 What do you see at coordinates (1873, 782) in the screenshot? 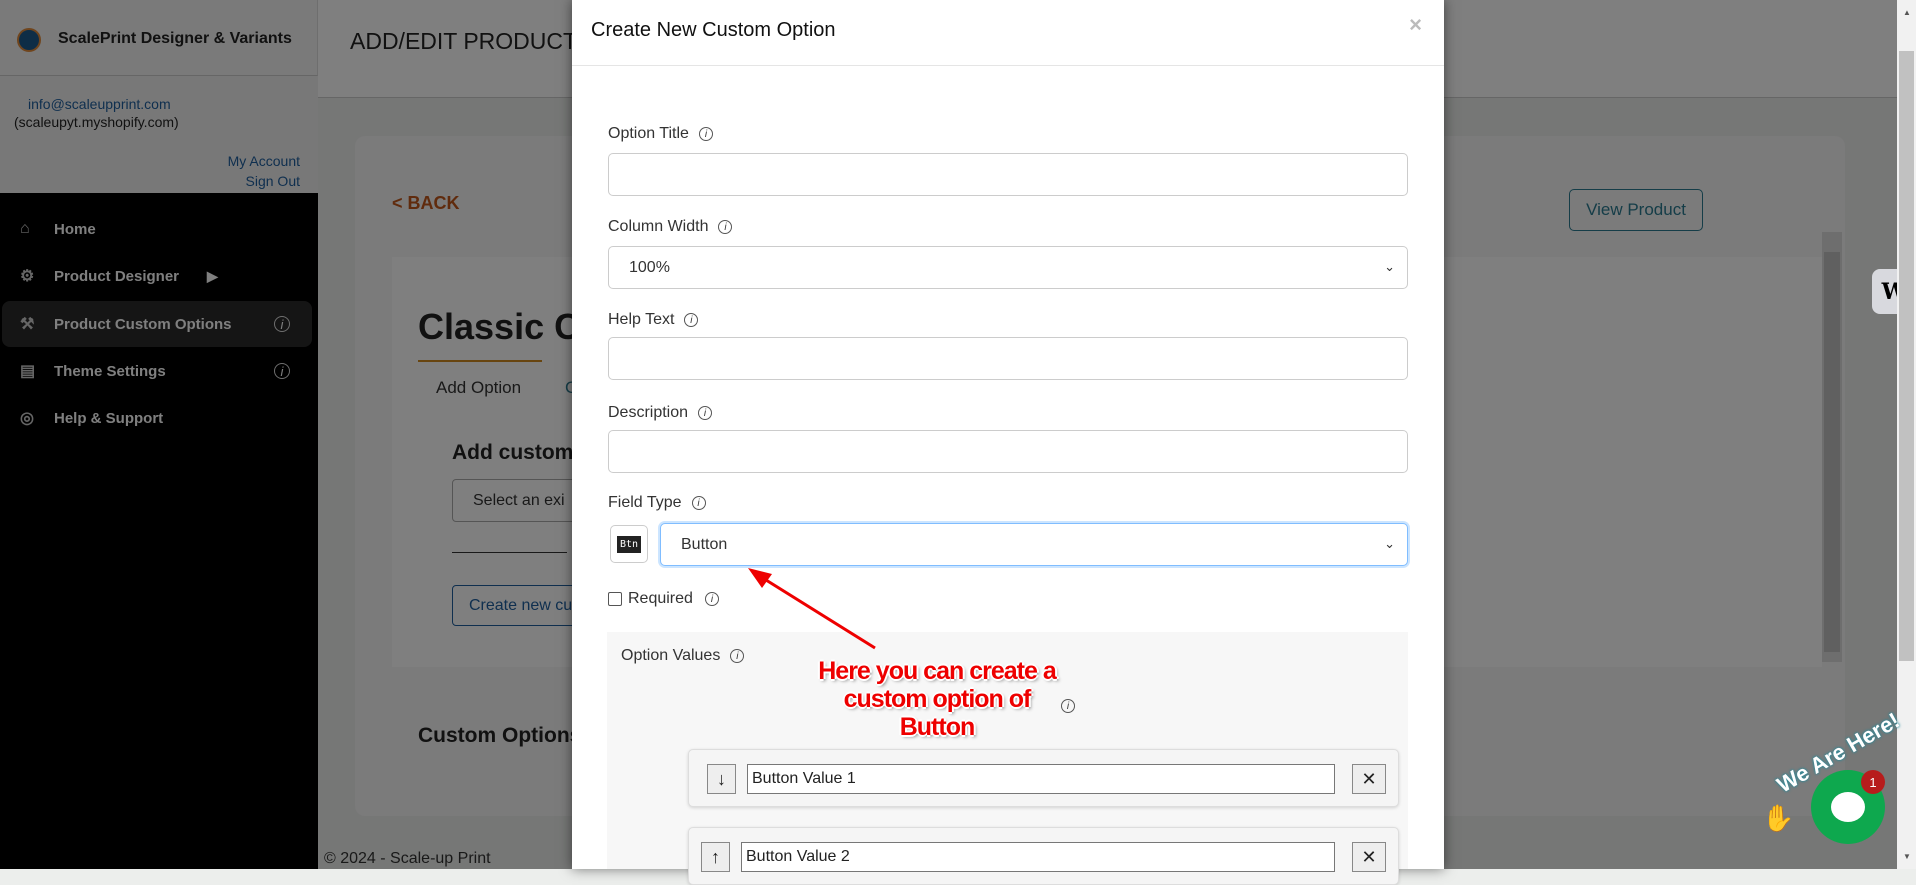
I see `chat-count-badge: 1` at bounding box center [1873, 782].